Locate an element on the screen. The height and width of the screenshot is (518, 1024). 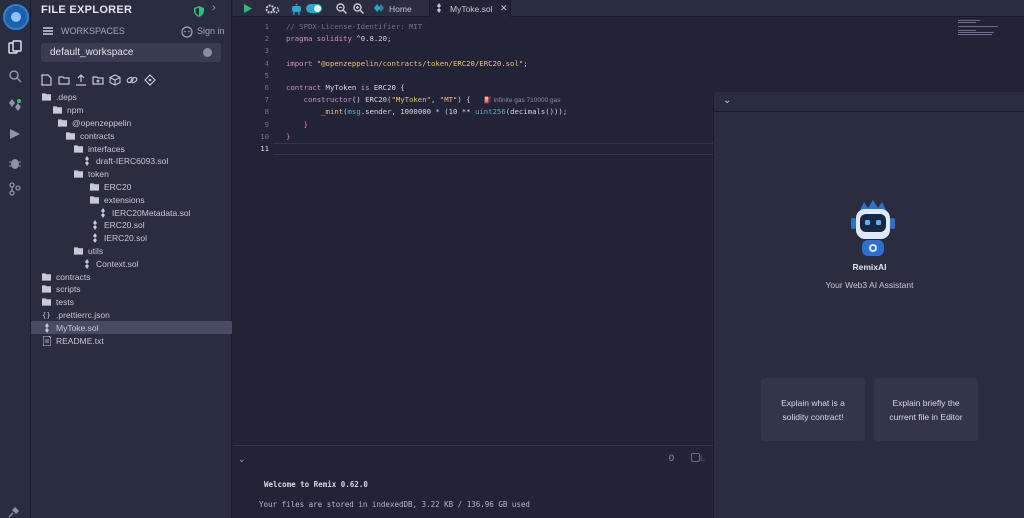
tree-item-label: @openzeppelin is located at coordinates (102, 122).